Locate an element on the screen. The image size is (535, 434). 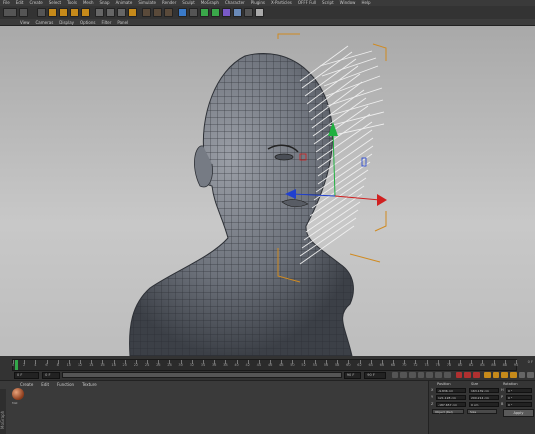
viewport-menu-cameras: Cameras is located at coordinates (45, 22).